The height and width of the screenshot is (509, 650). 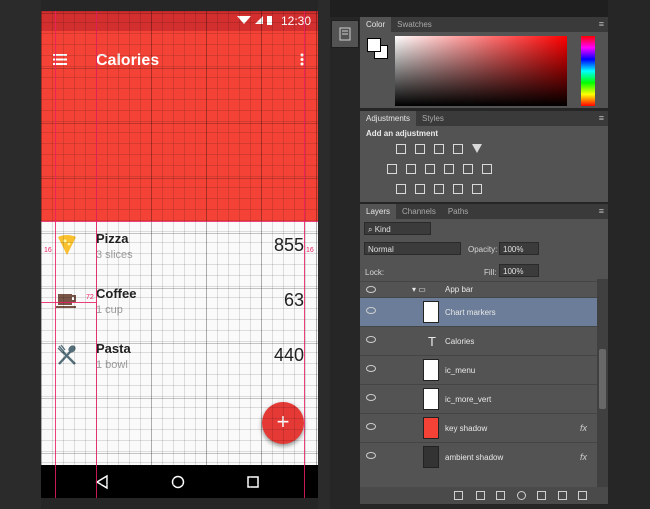 What do you see at coordinates (401, 149) in the screenshot?
I see `brightness-icon` at bounding box center [401, 149].